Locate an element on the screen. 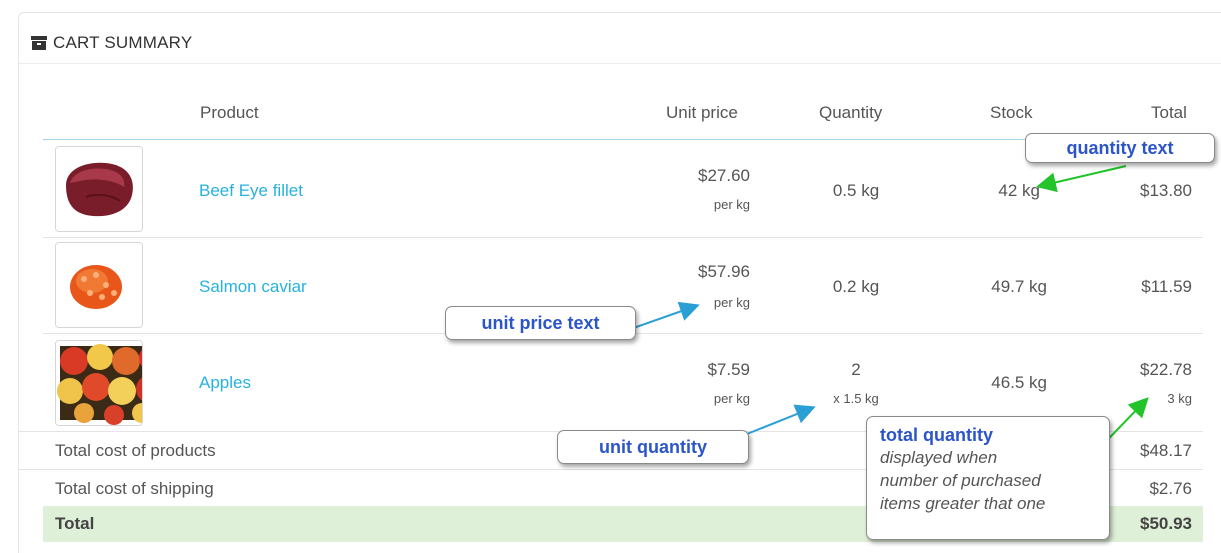 The image size is (1221, 553). product-link-beef: Beef Eye fillet is located at coordinates (251, 191).